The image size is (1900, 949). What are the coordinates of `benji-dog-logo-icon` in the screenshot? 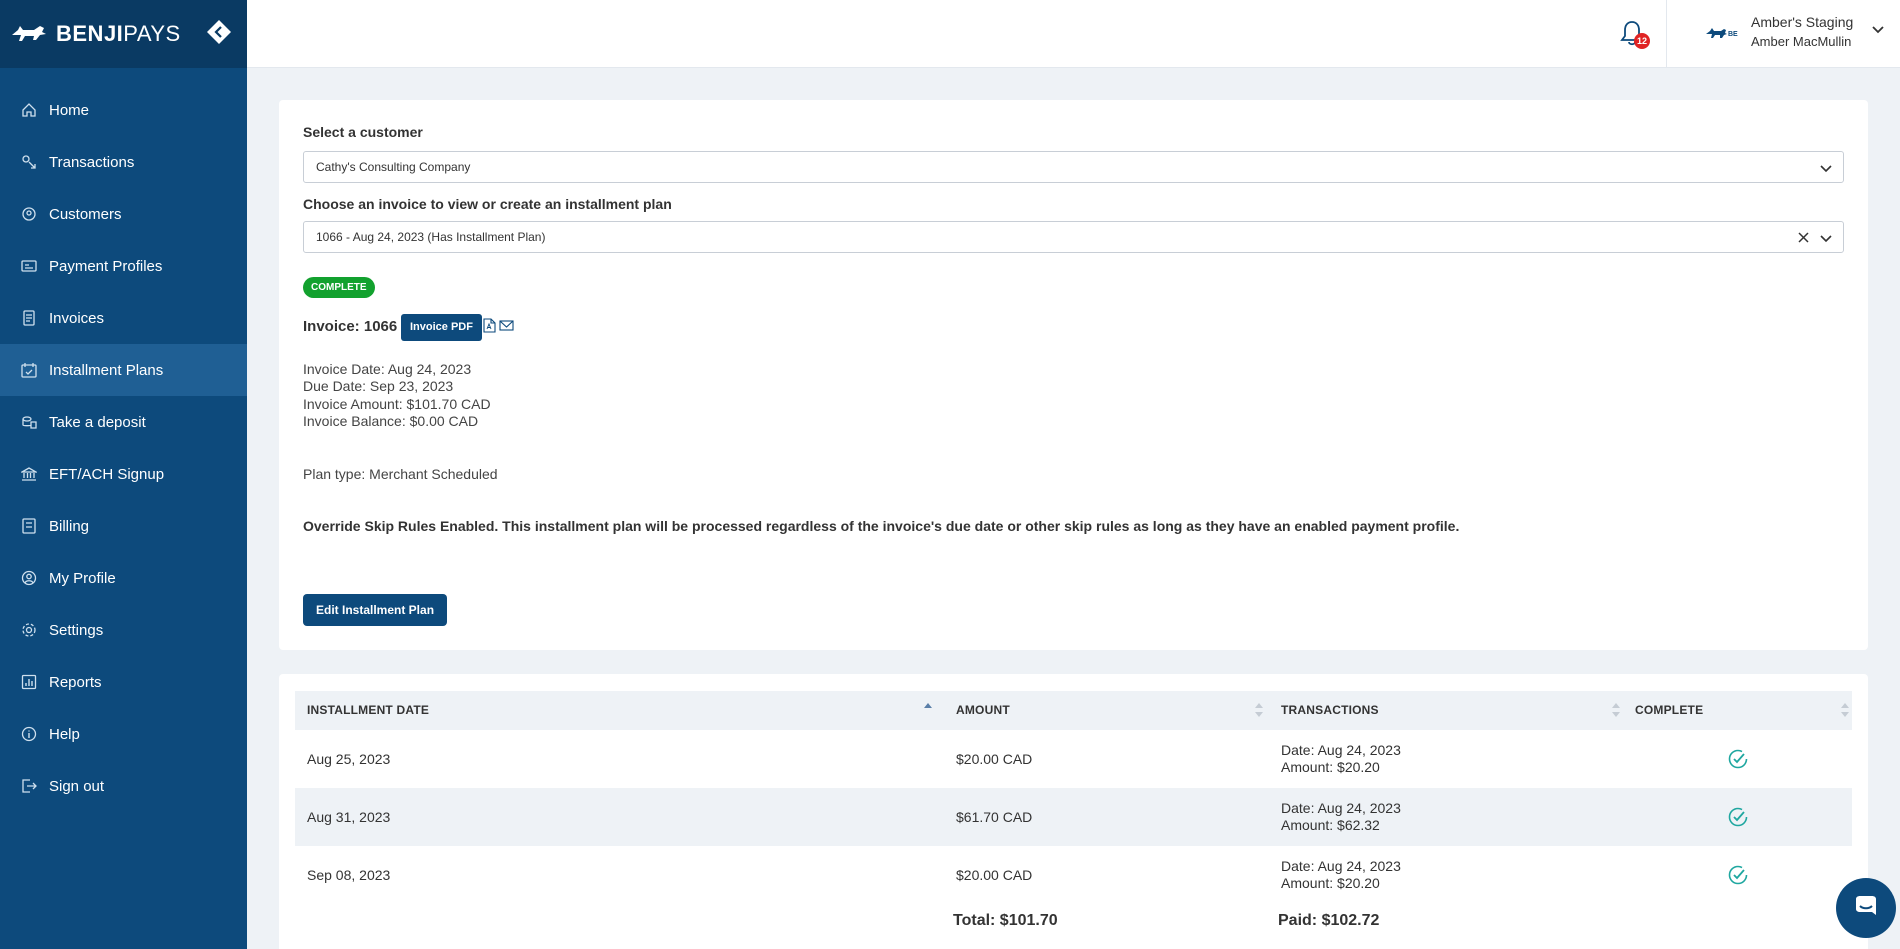 It's located at (29, 33).